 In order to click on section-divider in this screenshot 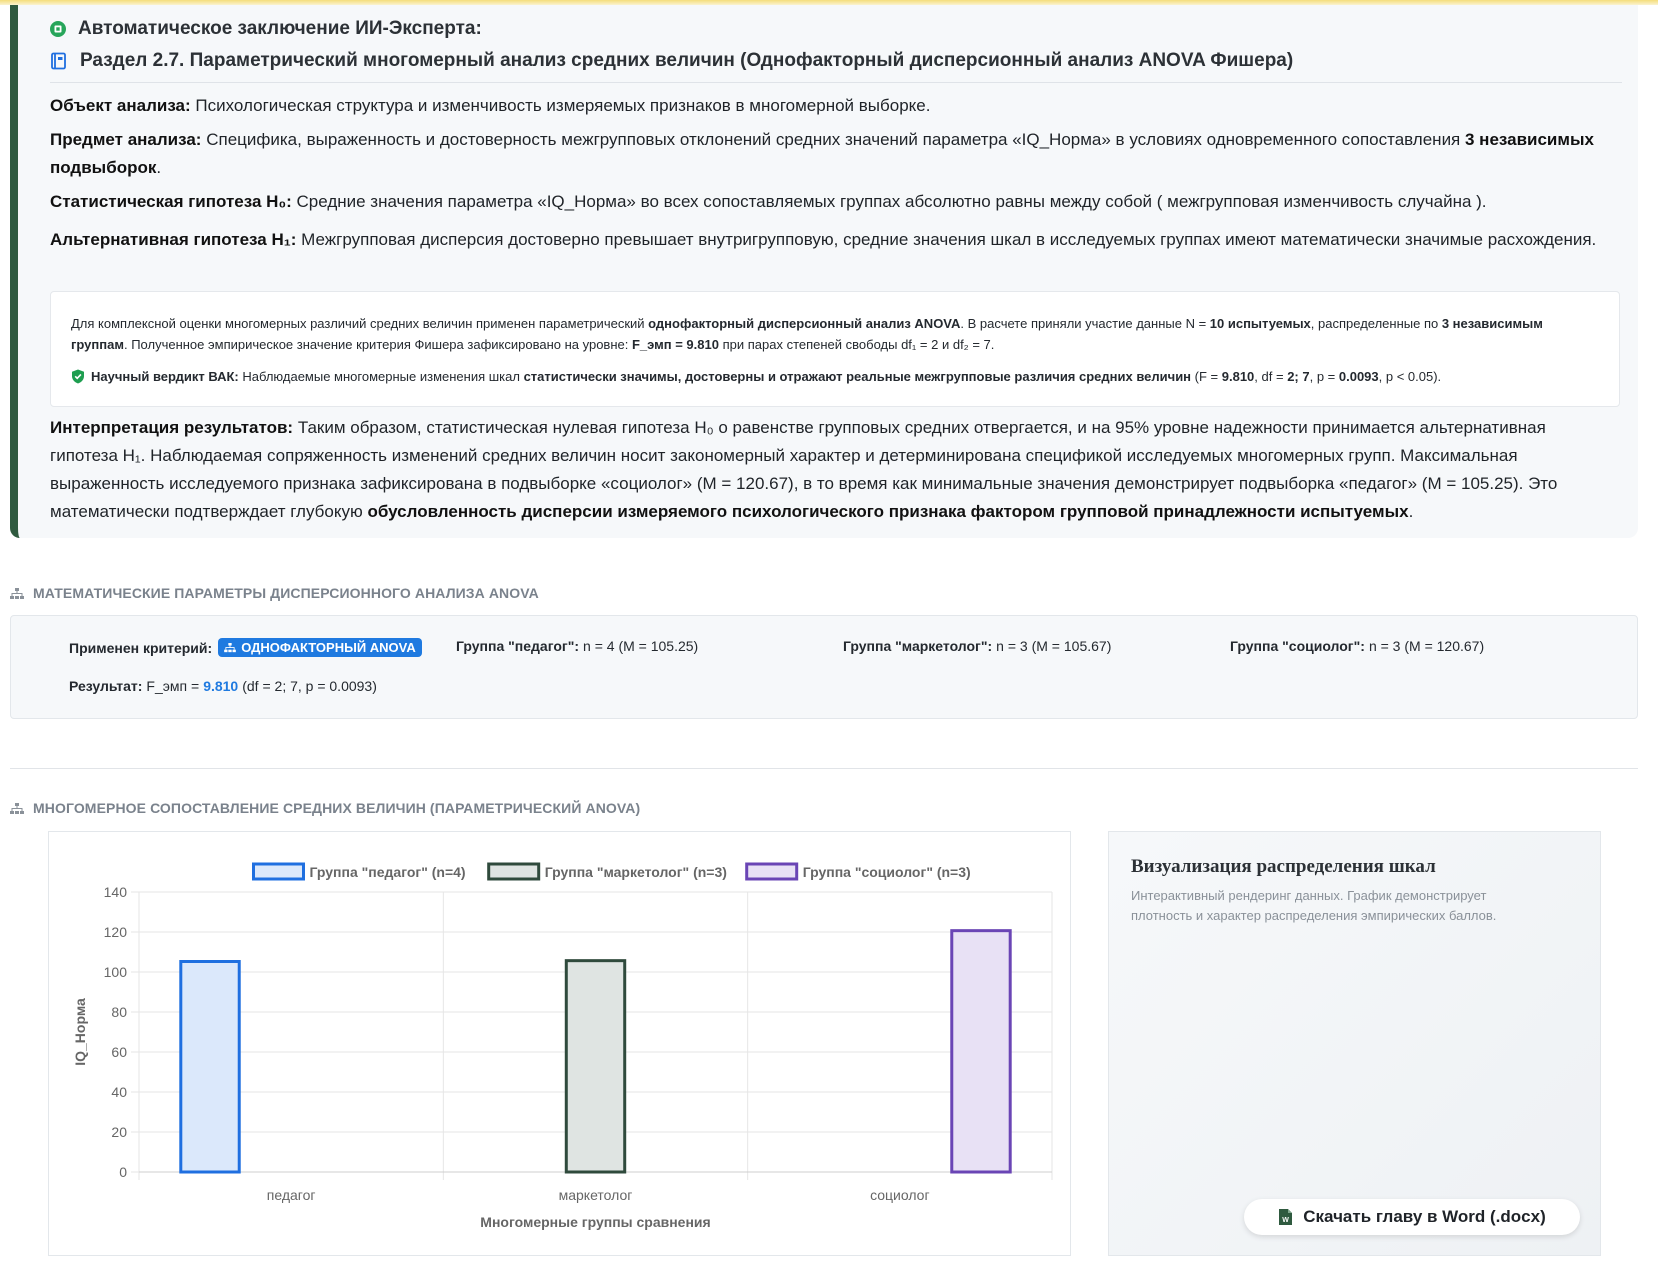, I will do `click(824, 768)`.